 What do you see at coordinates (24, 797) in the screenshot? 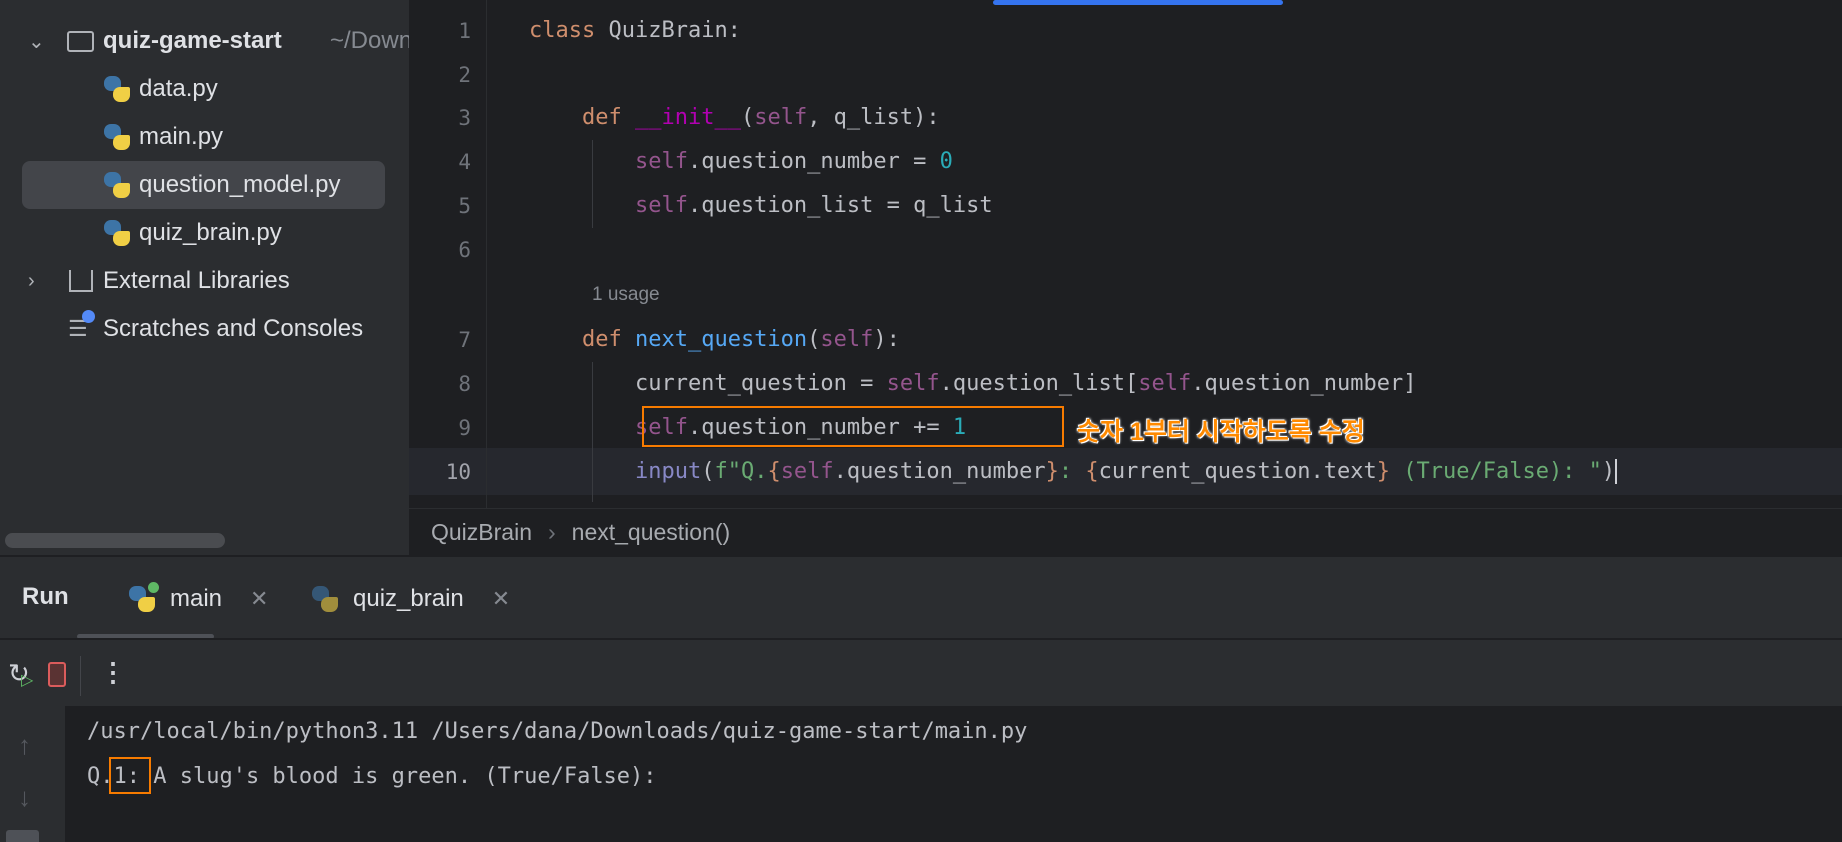
I see `scroll-down-icon: ↓` at bounding box center [24, 797].